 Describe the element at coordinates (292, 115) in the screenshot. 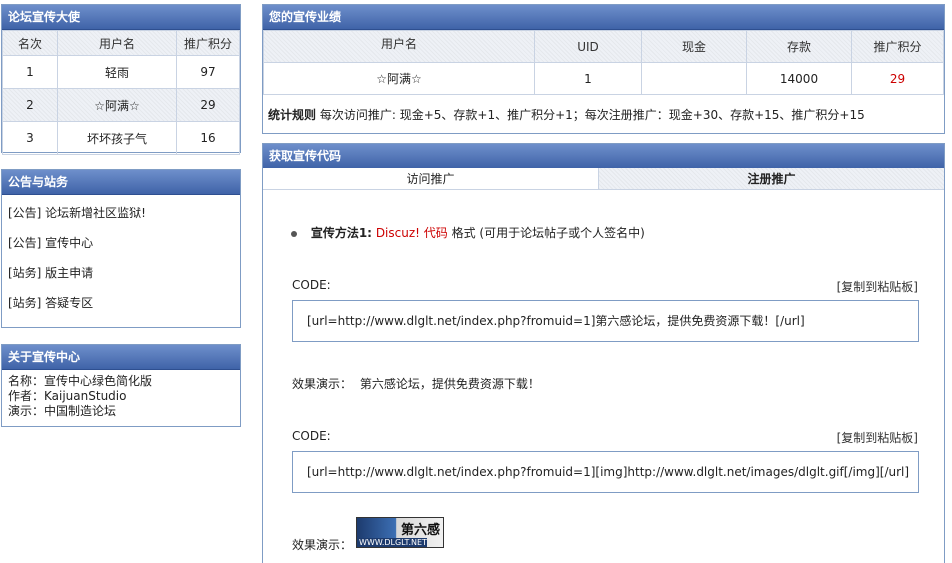

I see `rules-label: 统计规则` at that location.